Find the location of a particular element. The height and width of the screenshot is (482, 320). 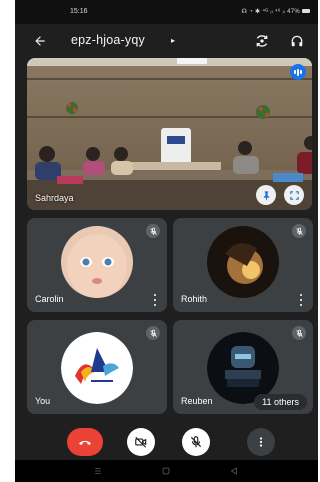

recent-apps-icon is located at coordinates (98, 471).